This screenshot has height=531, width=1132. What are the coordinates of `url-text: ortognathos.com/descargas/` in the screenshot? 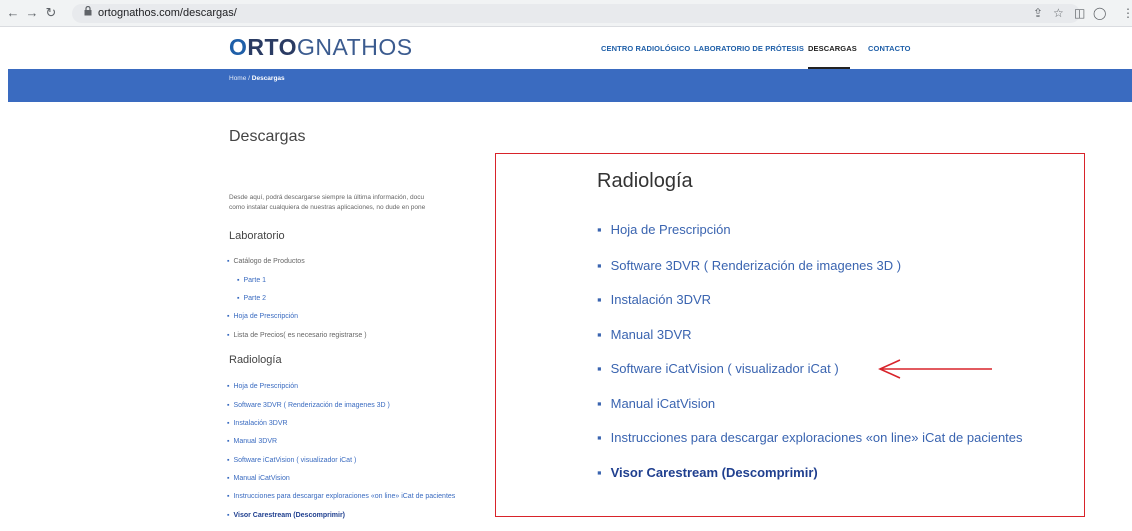 It's located at (167, 13).